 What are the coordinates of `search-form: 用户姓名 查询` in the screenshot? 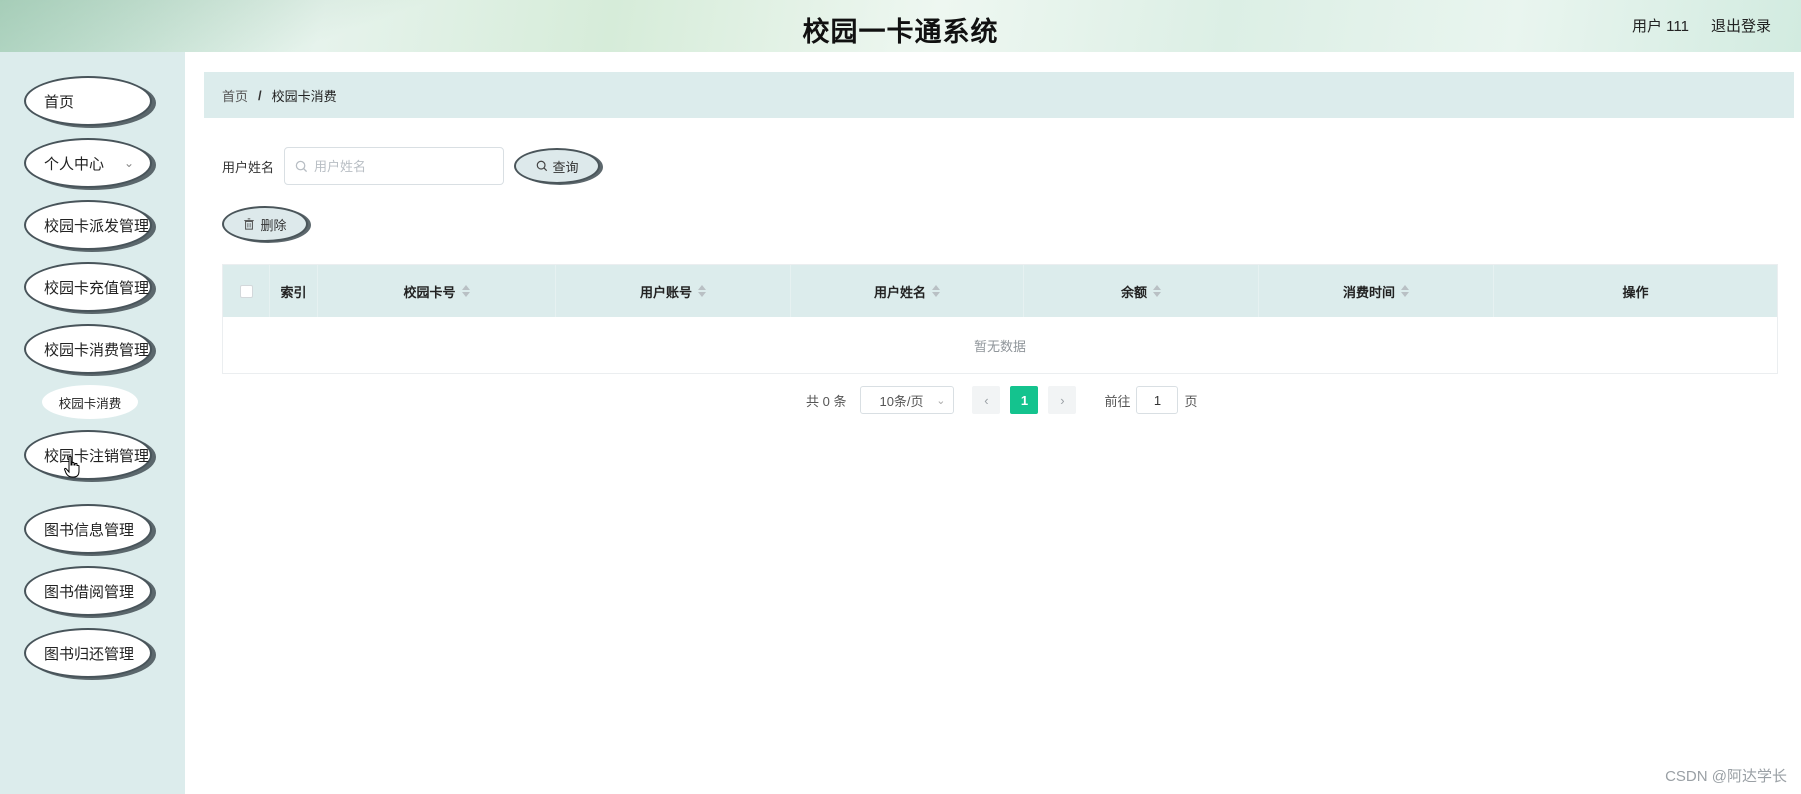 It's located at (411, 166).